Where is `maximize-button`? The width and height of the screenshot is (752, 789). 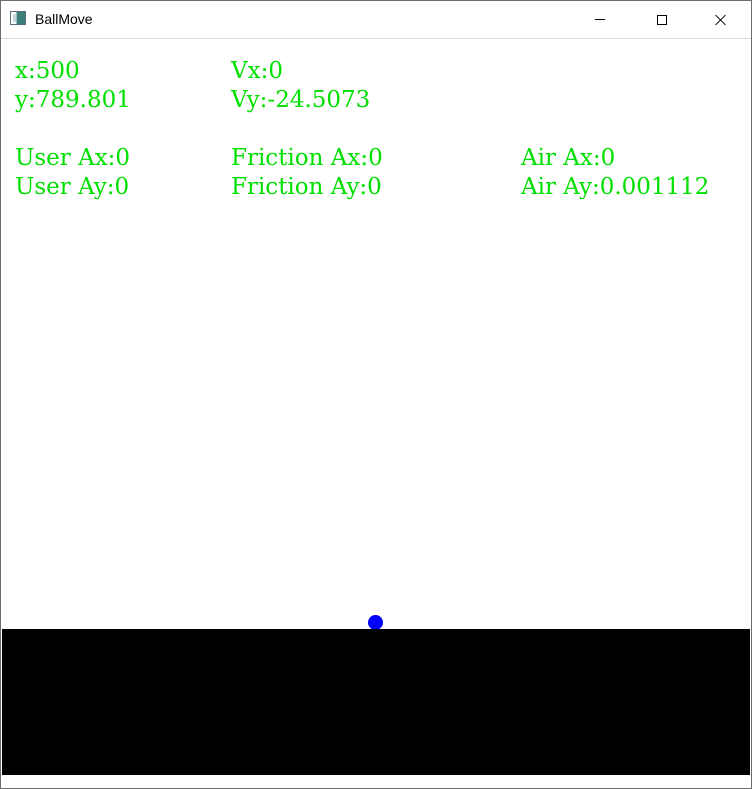
maximize-button is located at coordinates (662, 19).